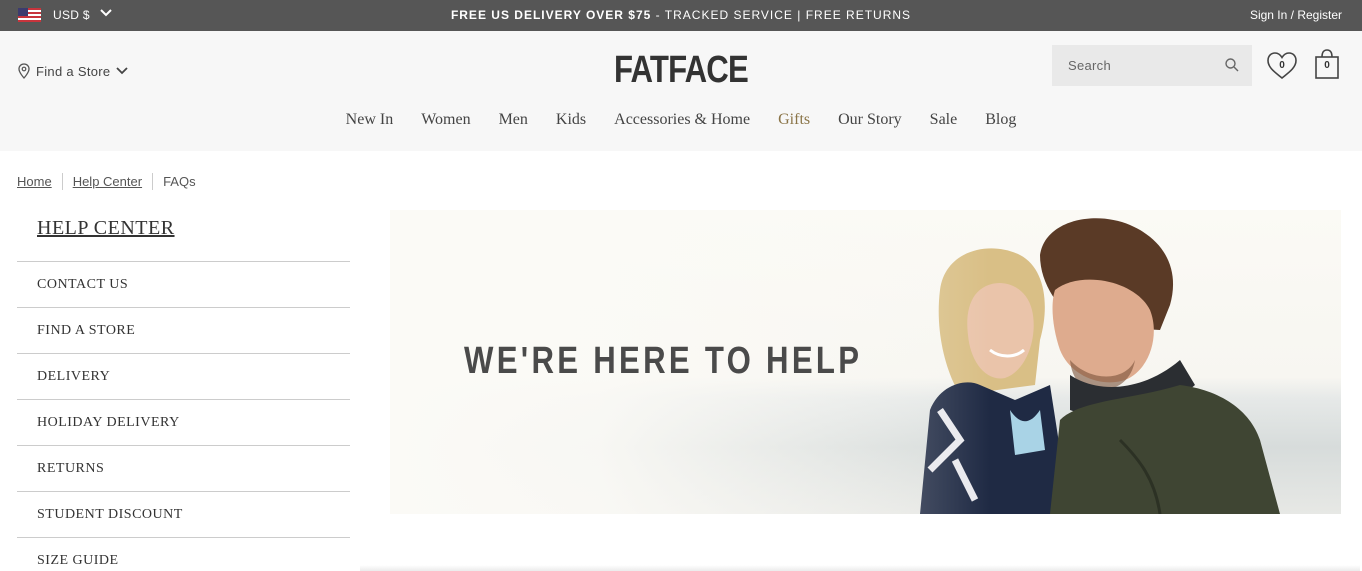 Image resolution: width=1362 pixels, height=571 pixels. I want to click on nav-blog: Blog, so click(1000, 120).